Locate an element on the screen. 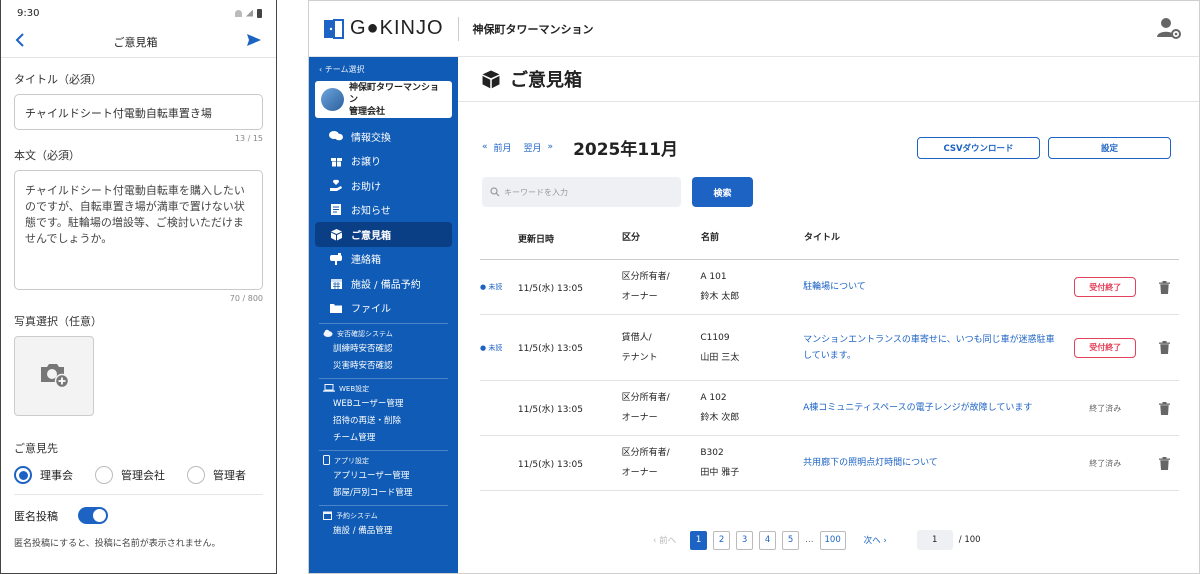 This screenshot has height=574, width=1200. radio-management-company: 管理会社 is located at coordinates (130, 475).